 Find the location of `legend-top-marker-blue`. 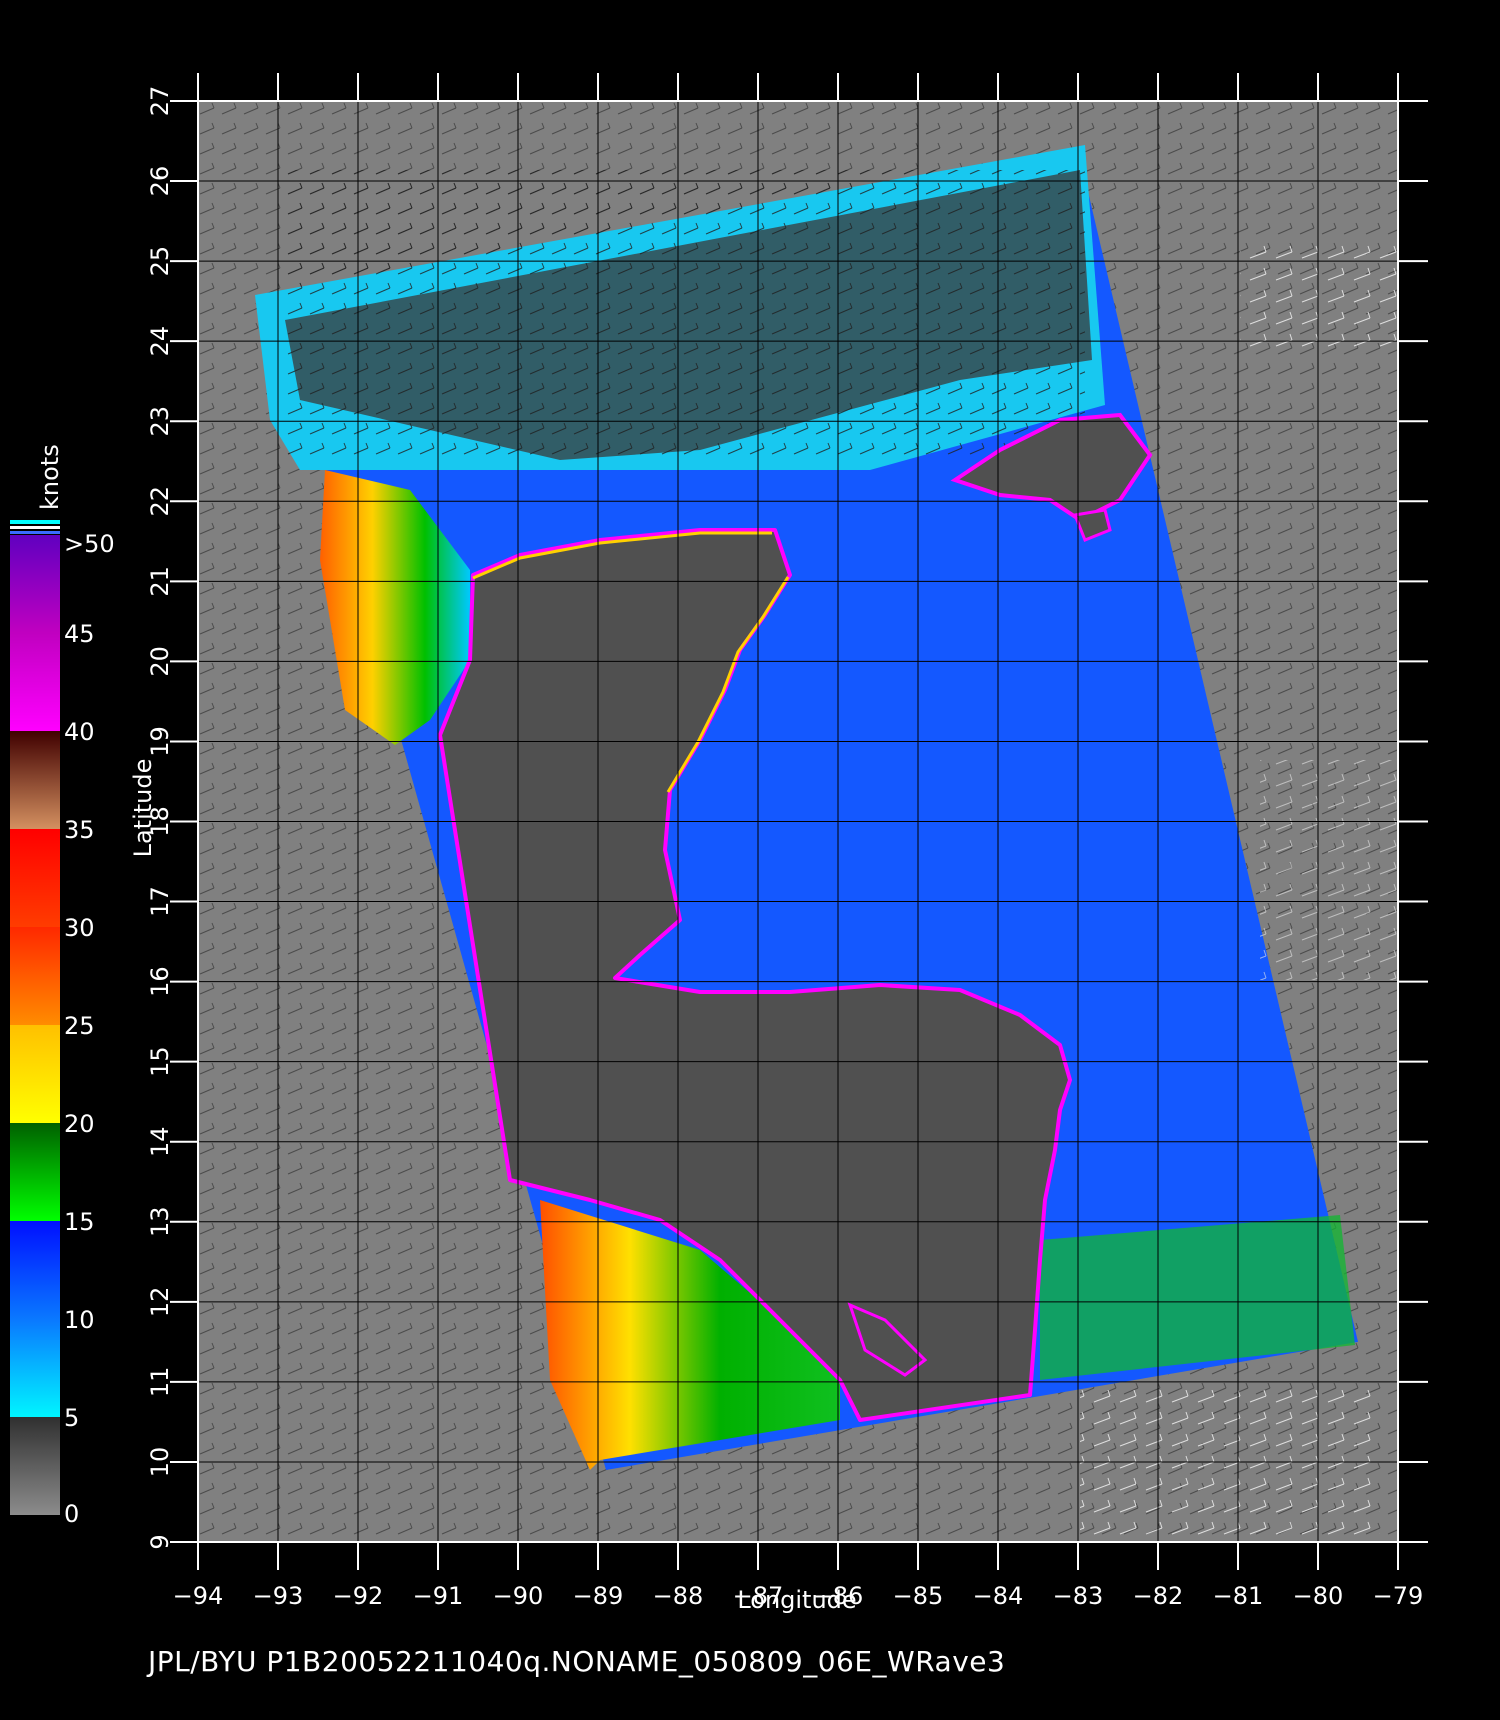

legend-top-marker-blue is located at coordinates (35, 532).